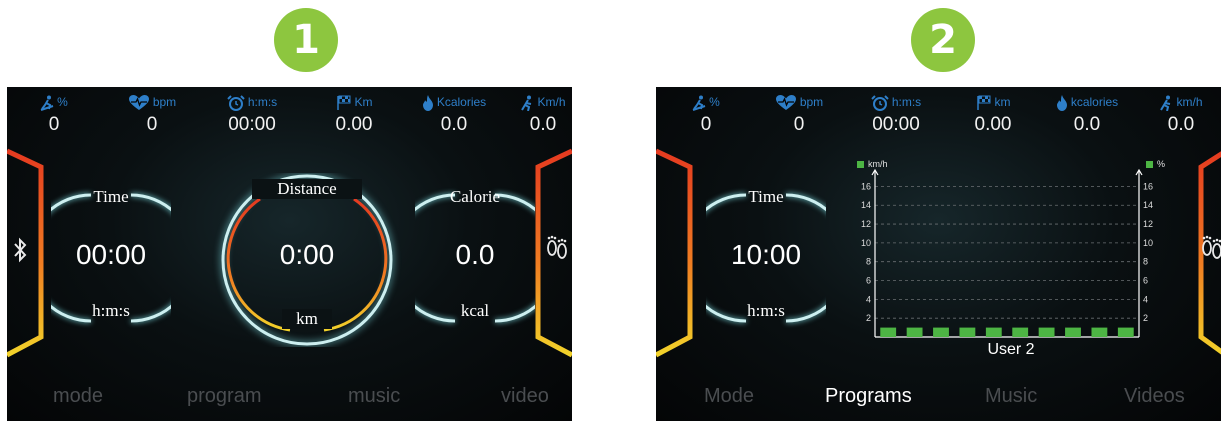 Image resolution: width=1228 pixels, height=421 pixels. I want to click on right-tick-label: 10, so click(1148, 243).